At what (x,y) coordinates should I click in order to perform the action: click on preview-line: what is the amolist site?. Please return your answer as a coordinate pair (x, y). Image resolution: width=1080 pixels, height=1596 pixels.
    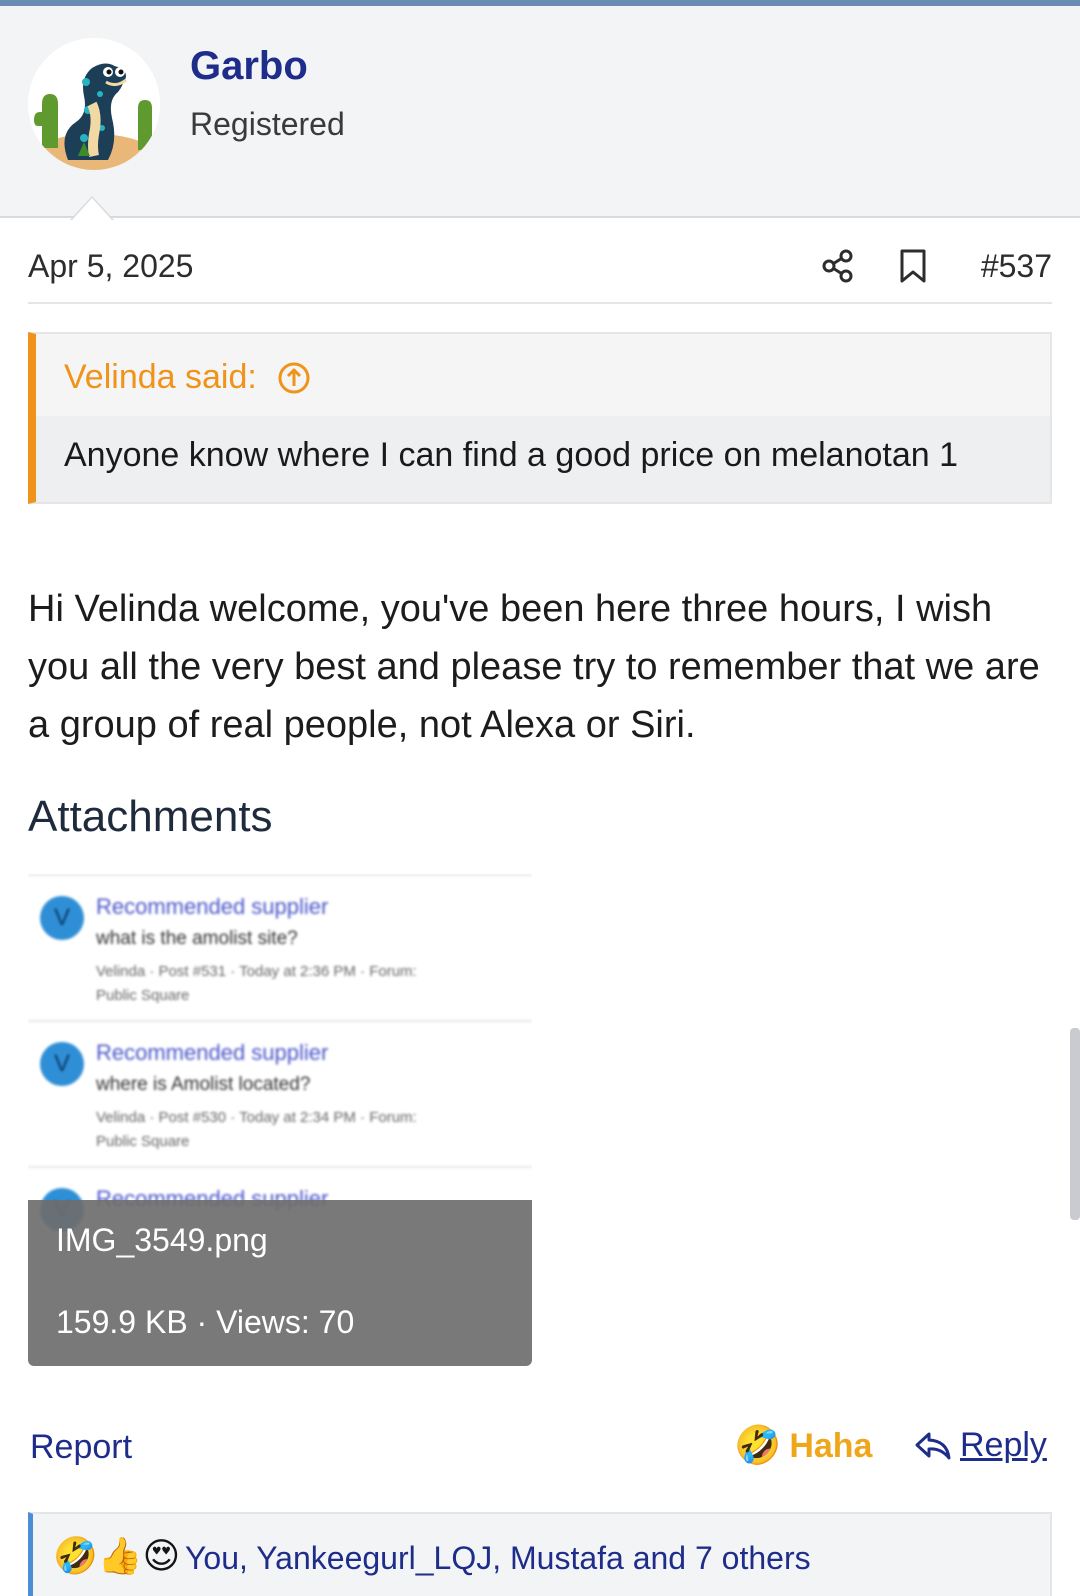
    Looking at the image, I should click on (197, 938).